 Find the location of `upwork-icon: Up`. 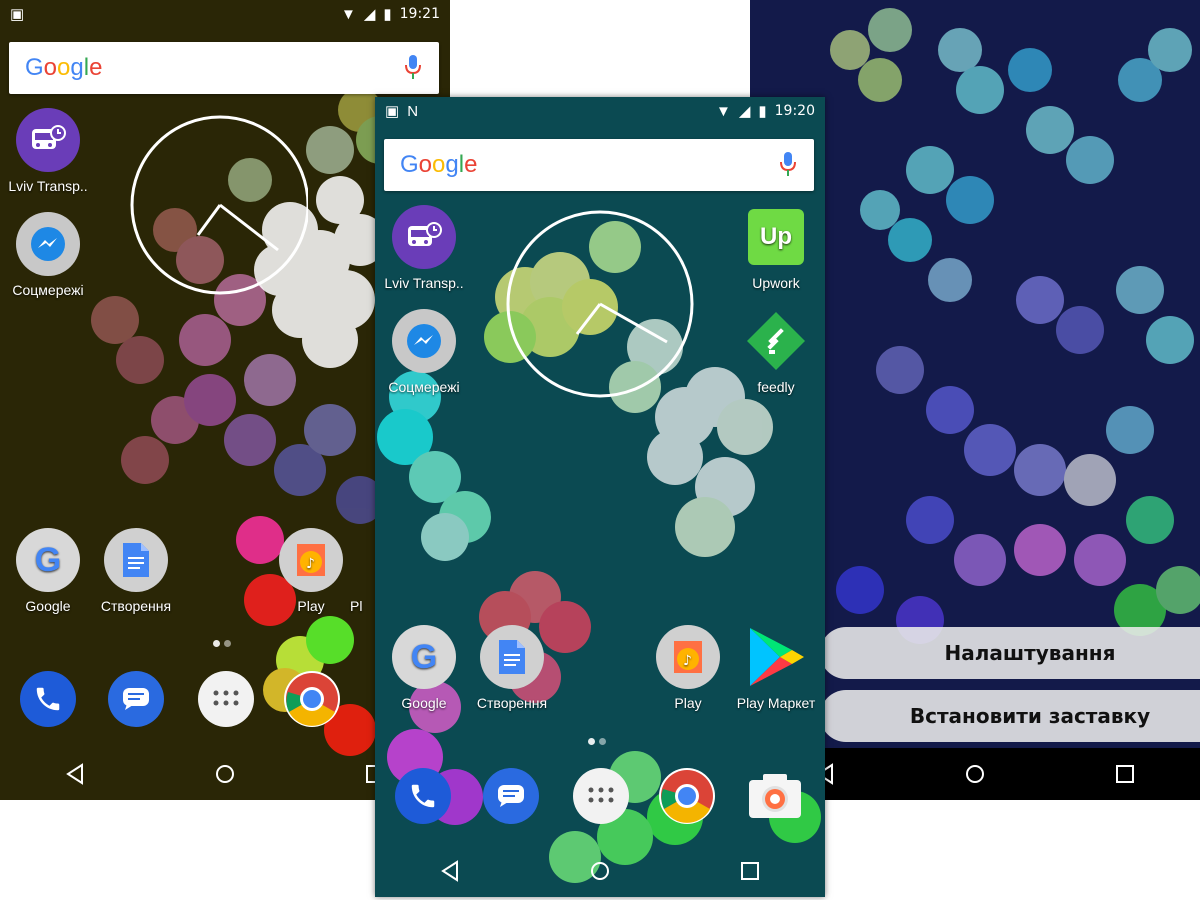

upwork-icon: Up is located at coordinates (776, 237).